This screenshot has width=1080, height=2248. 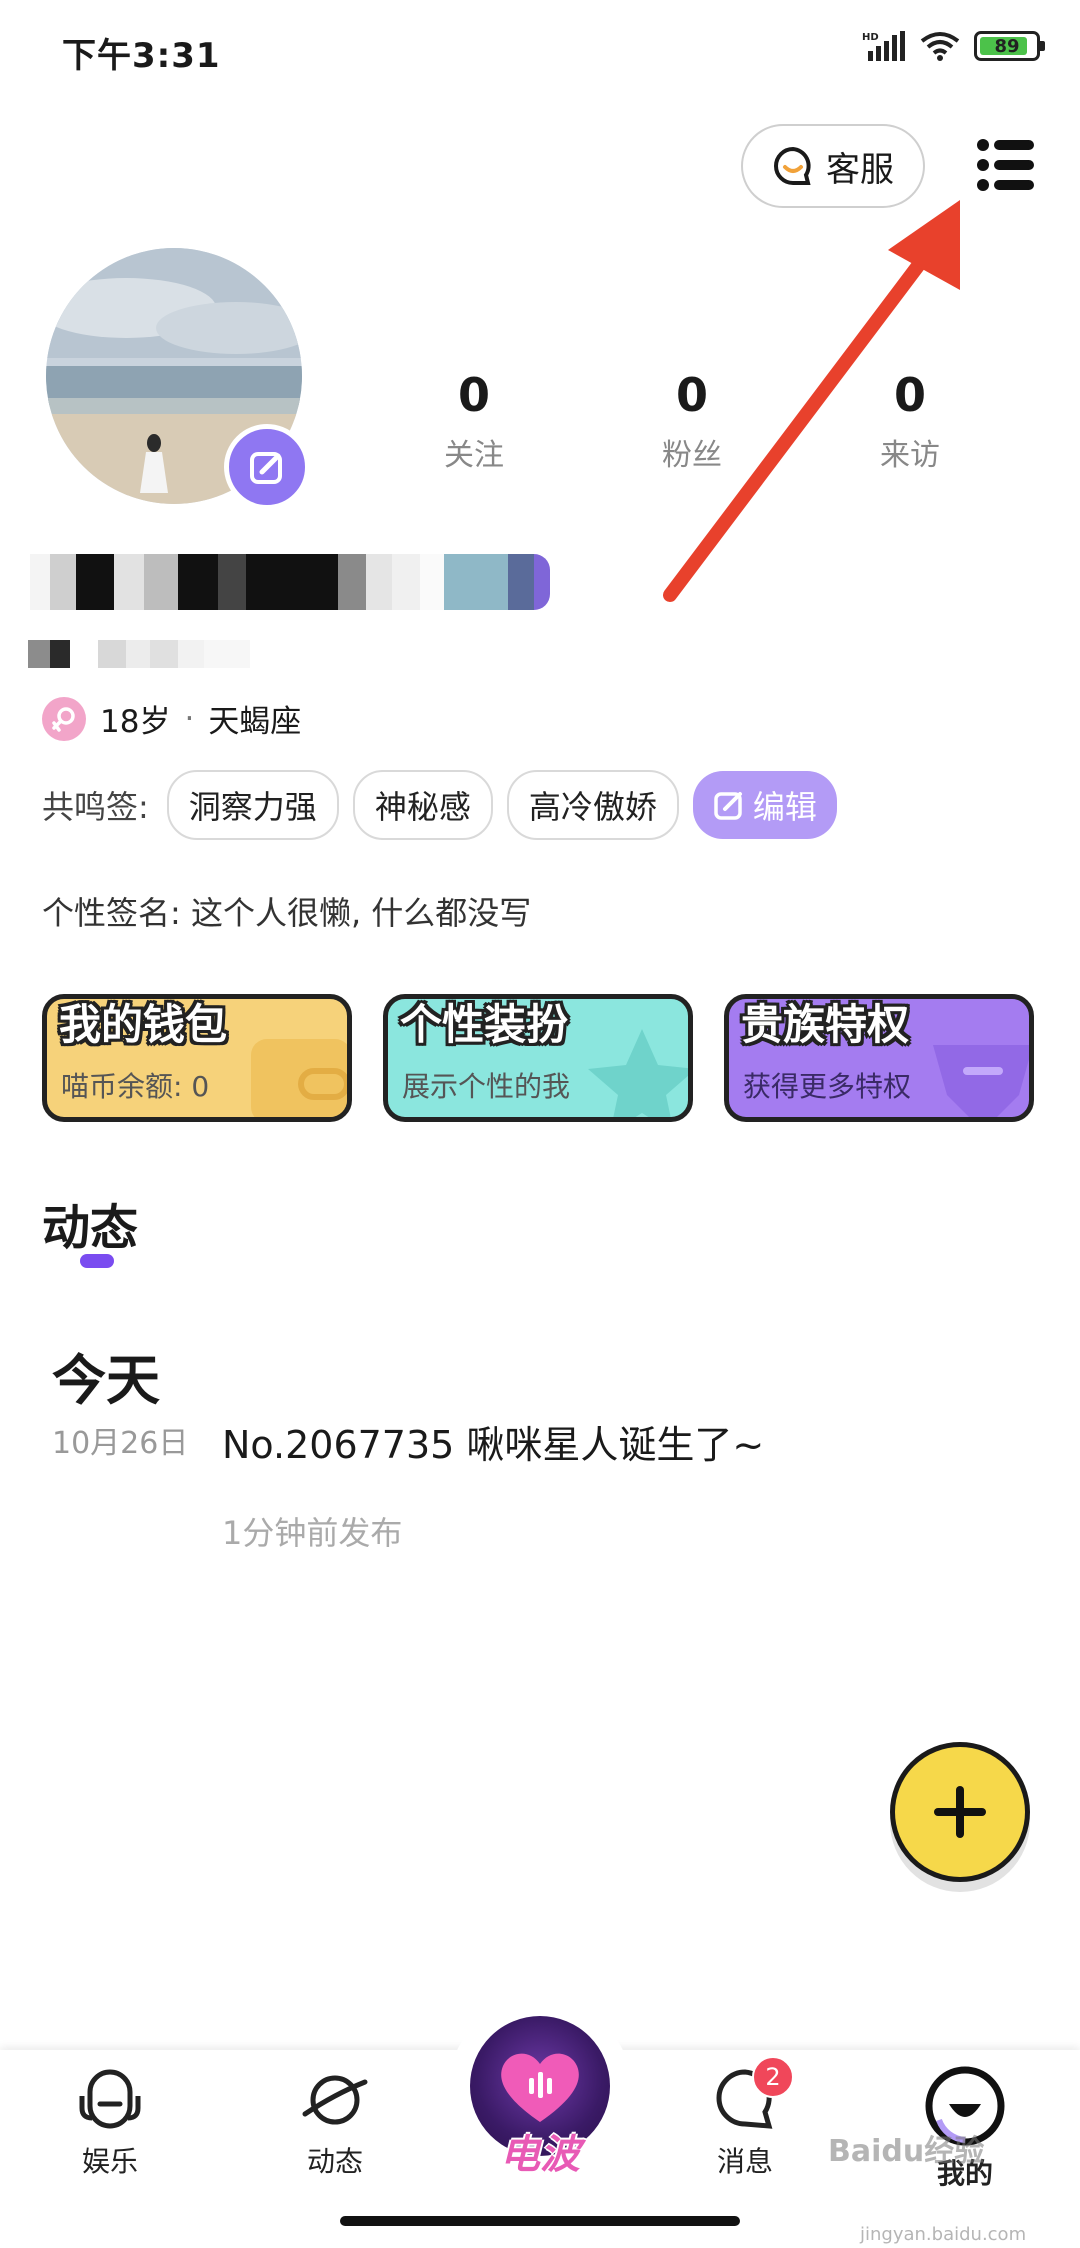 What do you see at coordinates (538, 1058) in the screenshot?
I see `dress-up-card: 个性装扮 展示个性的我` at bounding box center [538, 1058].